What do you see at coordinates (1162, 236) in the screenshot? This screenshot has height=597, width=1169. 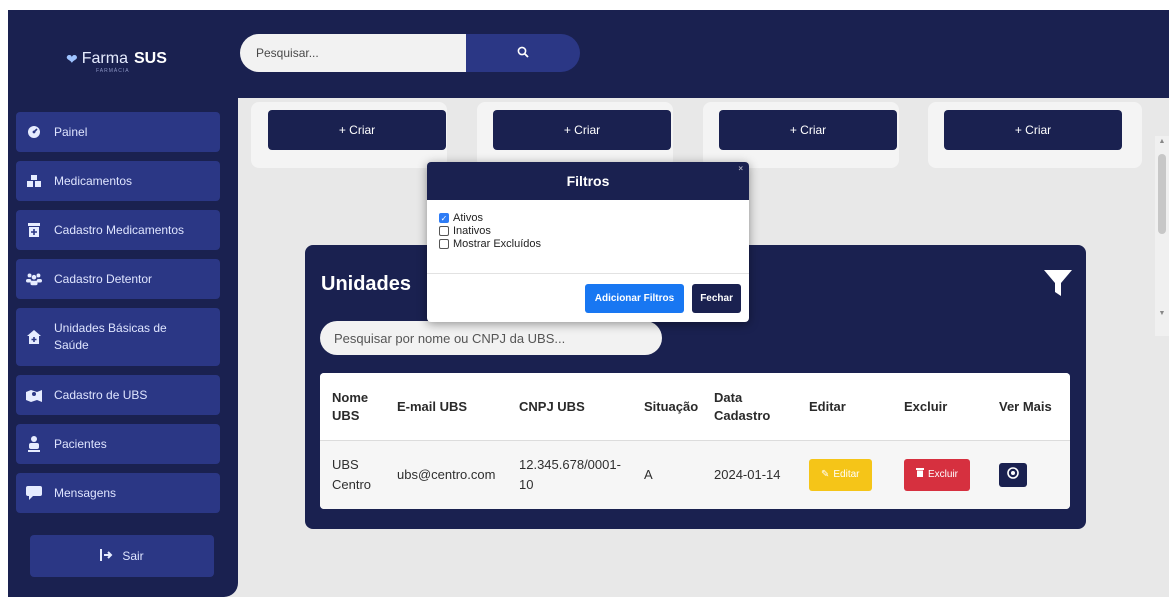 I see `page-scrollbar: ▲ ▼` at bounding box center [1162, 236].